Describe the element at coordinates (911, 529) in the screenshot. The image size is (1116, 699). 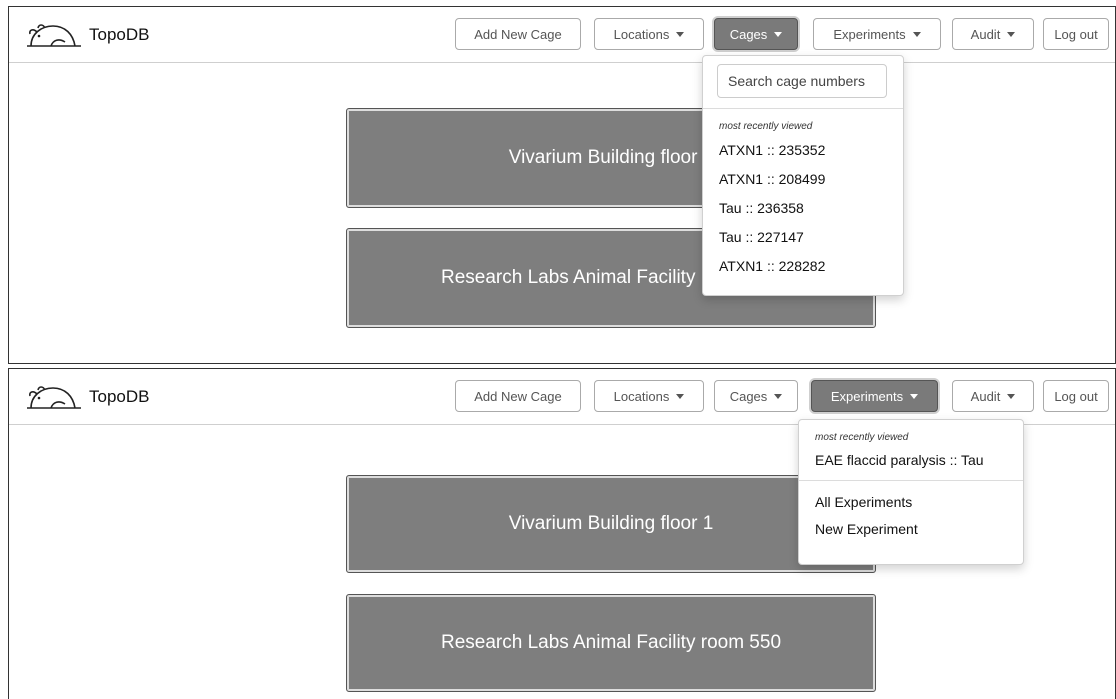
I see `new-experiment-item: New Experiment` at that location.